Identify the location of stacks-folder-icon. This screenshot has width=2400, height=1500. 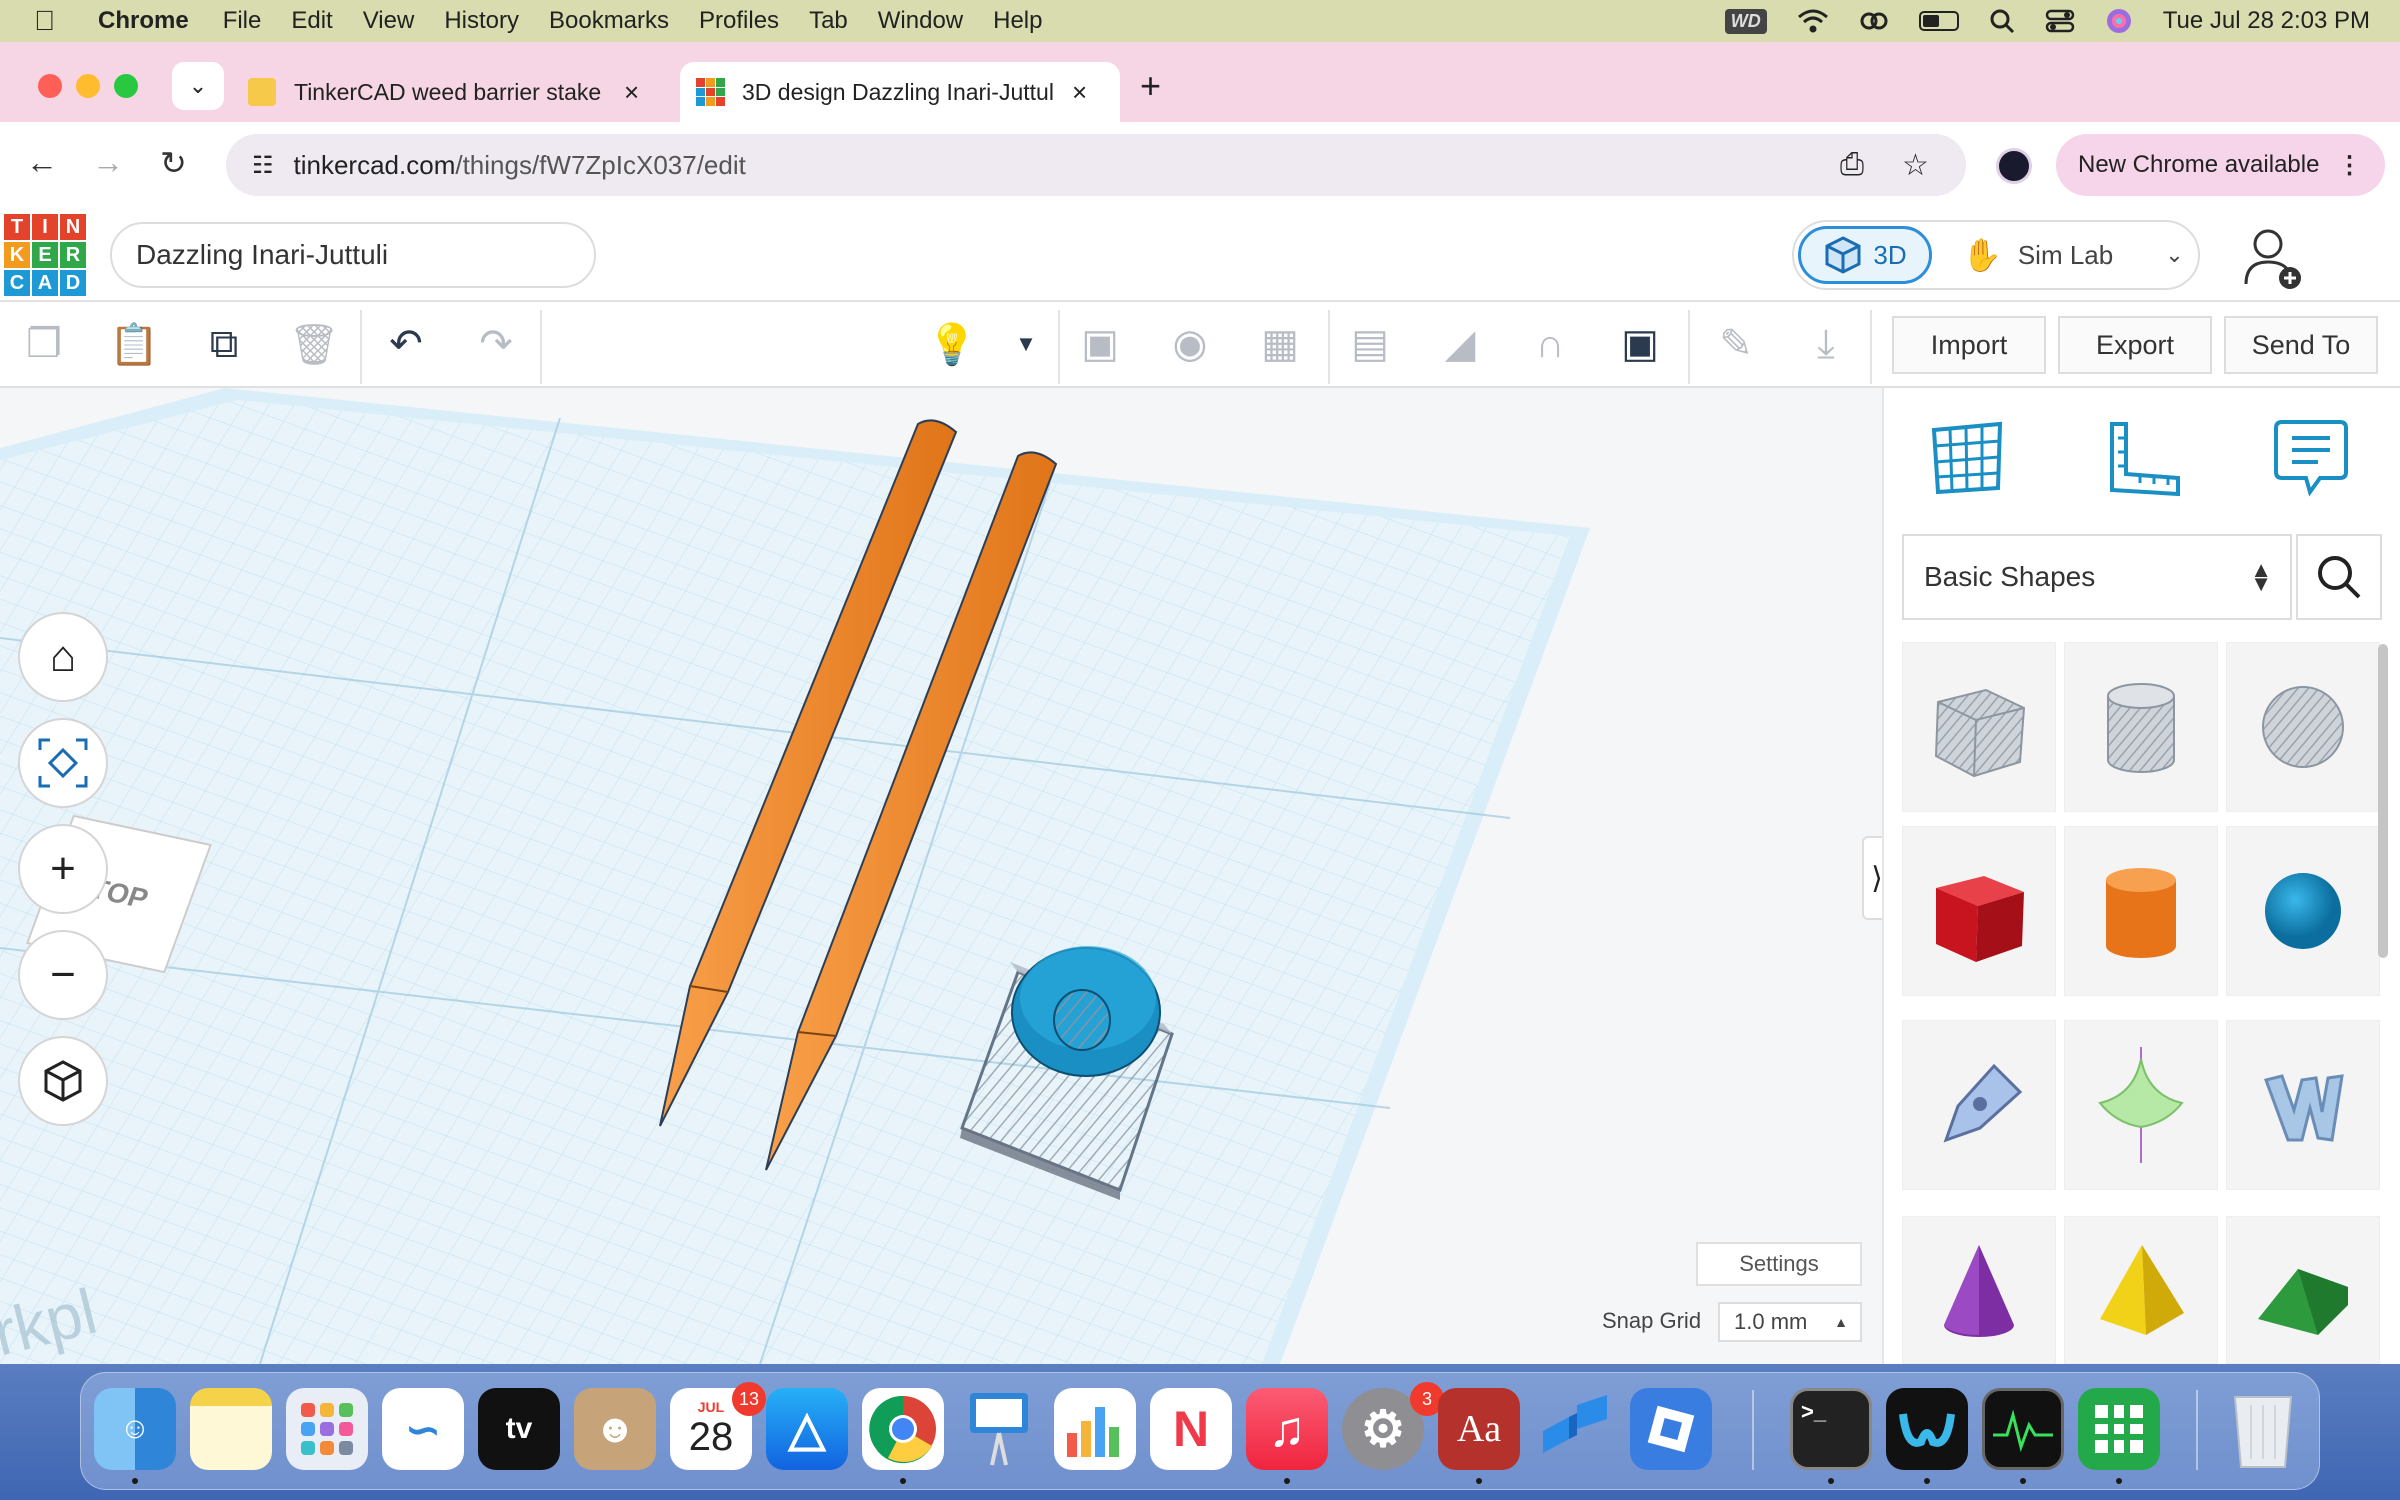
(1575, 1429).